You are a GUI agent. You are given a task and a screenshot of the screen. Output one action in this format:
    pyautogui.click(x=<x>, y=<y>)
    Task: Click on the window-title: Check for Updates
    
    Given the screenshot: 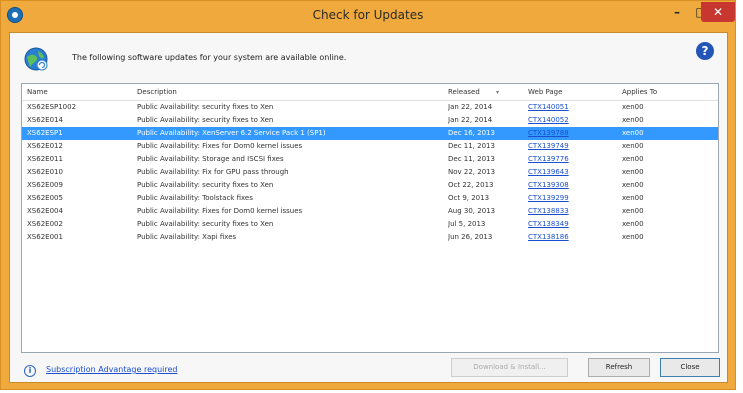 What is the action you would take?
    pyautogui.click(x=368, y=15)
    